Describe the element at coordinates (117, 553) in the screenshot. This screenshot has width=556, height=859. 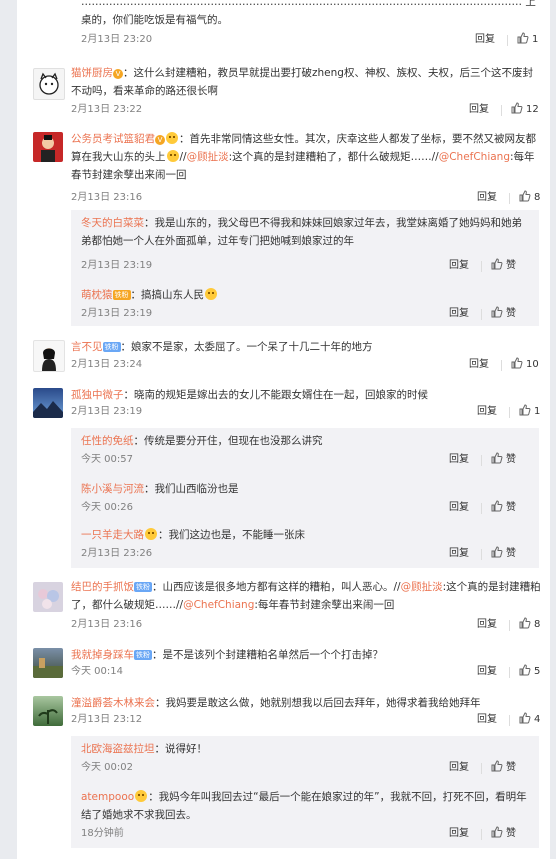
I see `comment-time: 2月13日 23:26` at that location.